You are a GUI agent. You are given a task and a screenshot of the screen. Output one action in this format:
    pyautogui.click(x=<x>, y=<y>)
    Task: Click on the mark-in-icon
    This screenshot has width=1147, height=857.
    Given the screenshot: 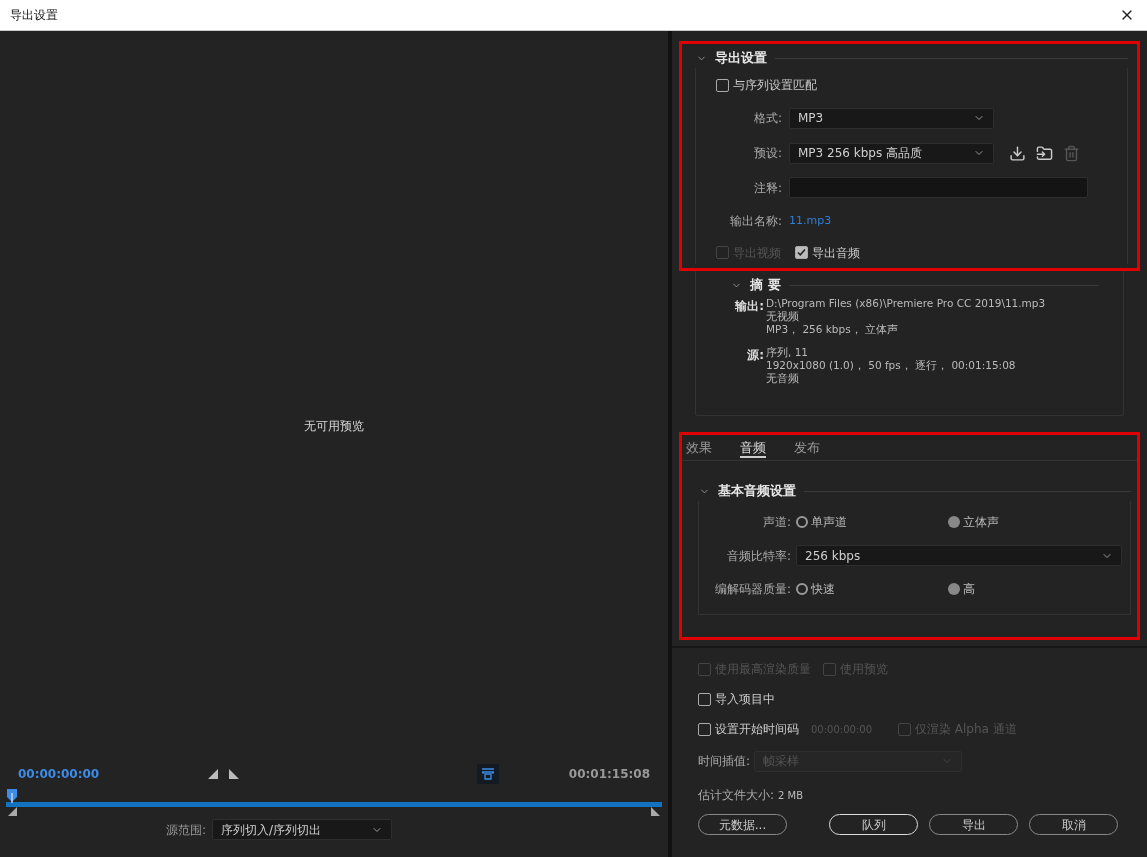 What is the action you would take?
    pyautogui.click(x=213, y=774)
    